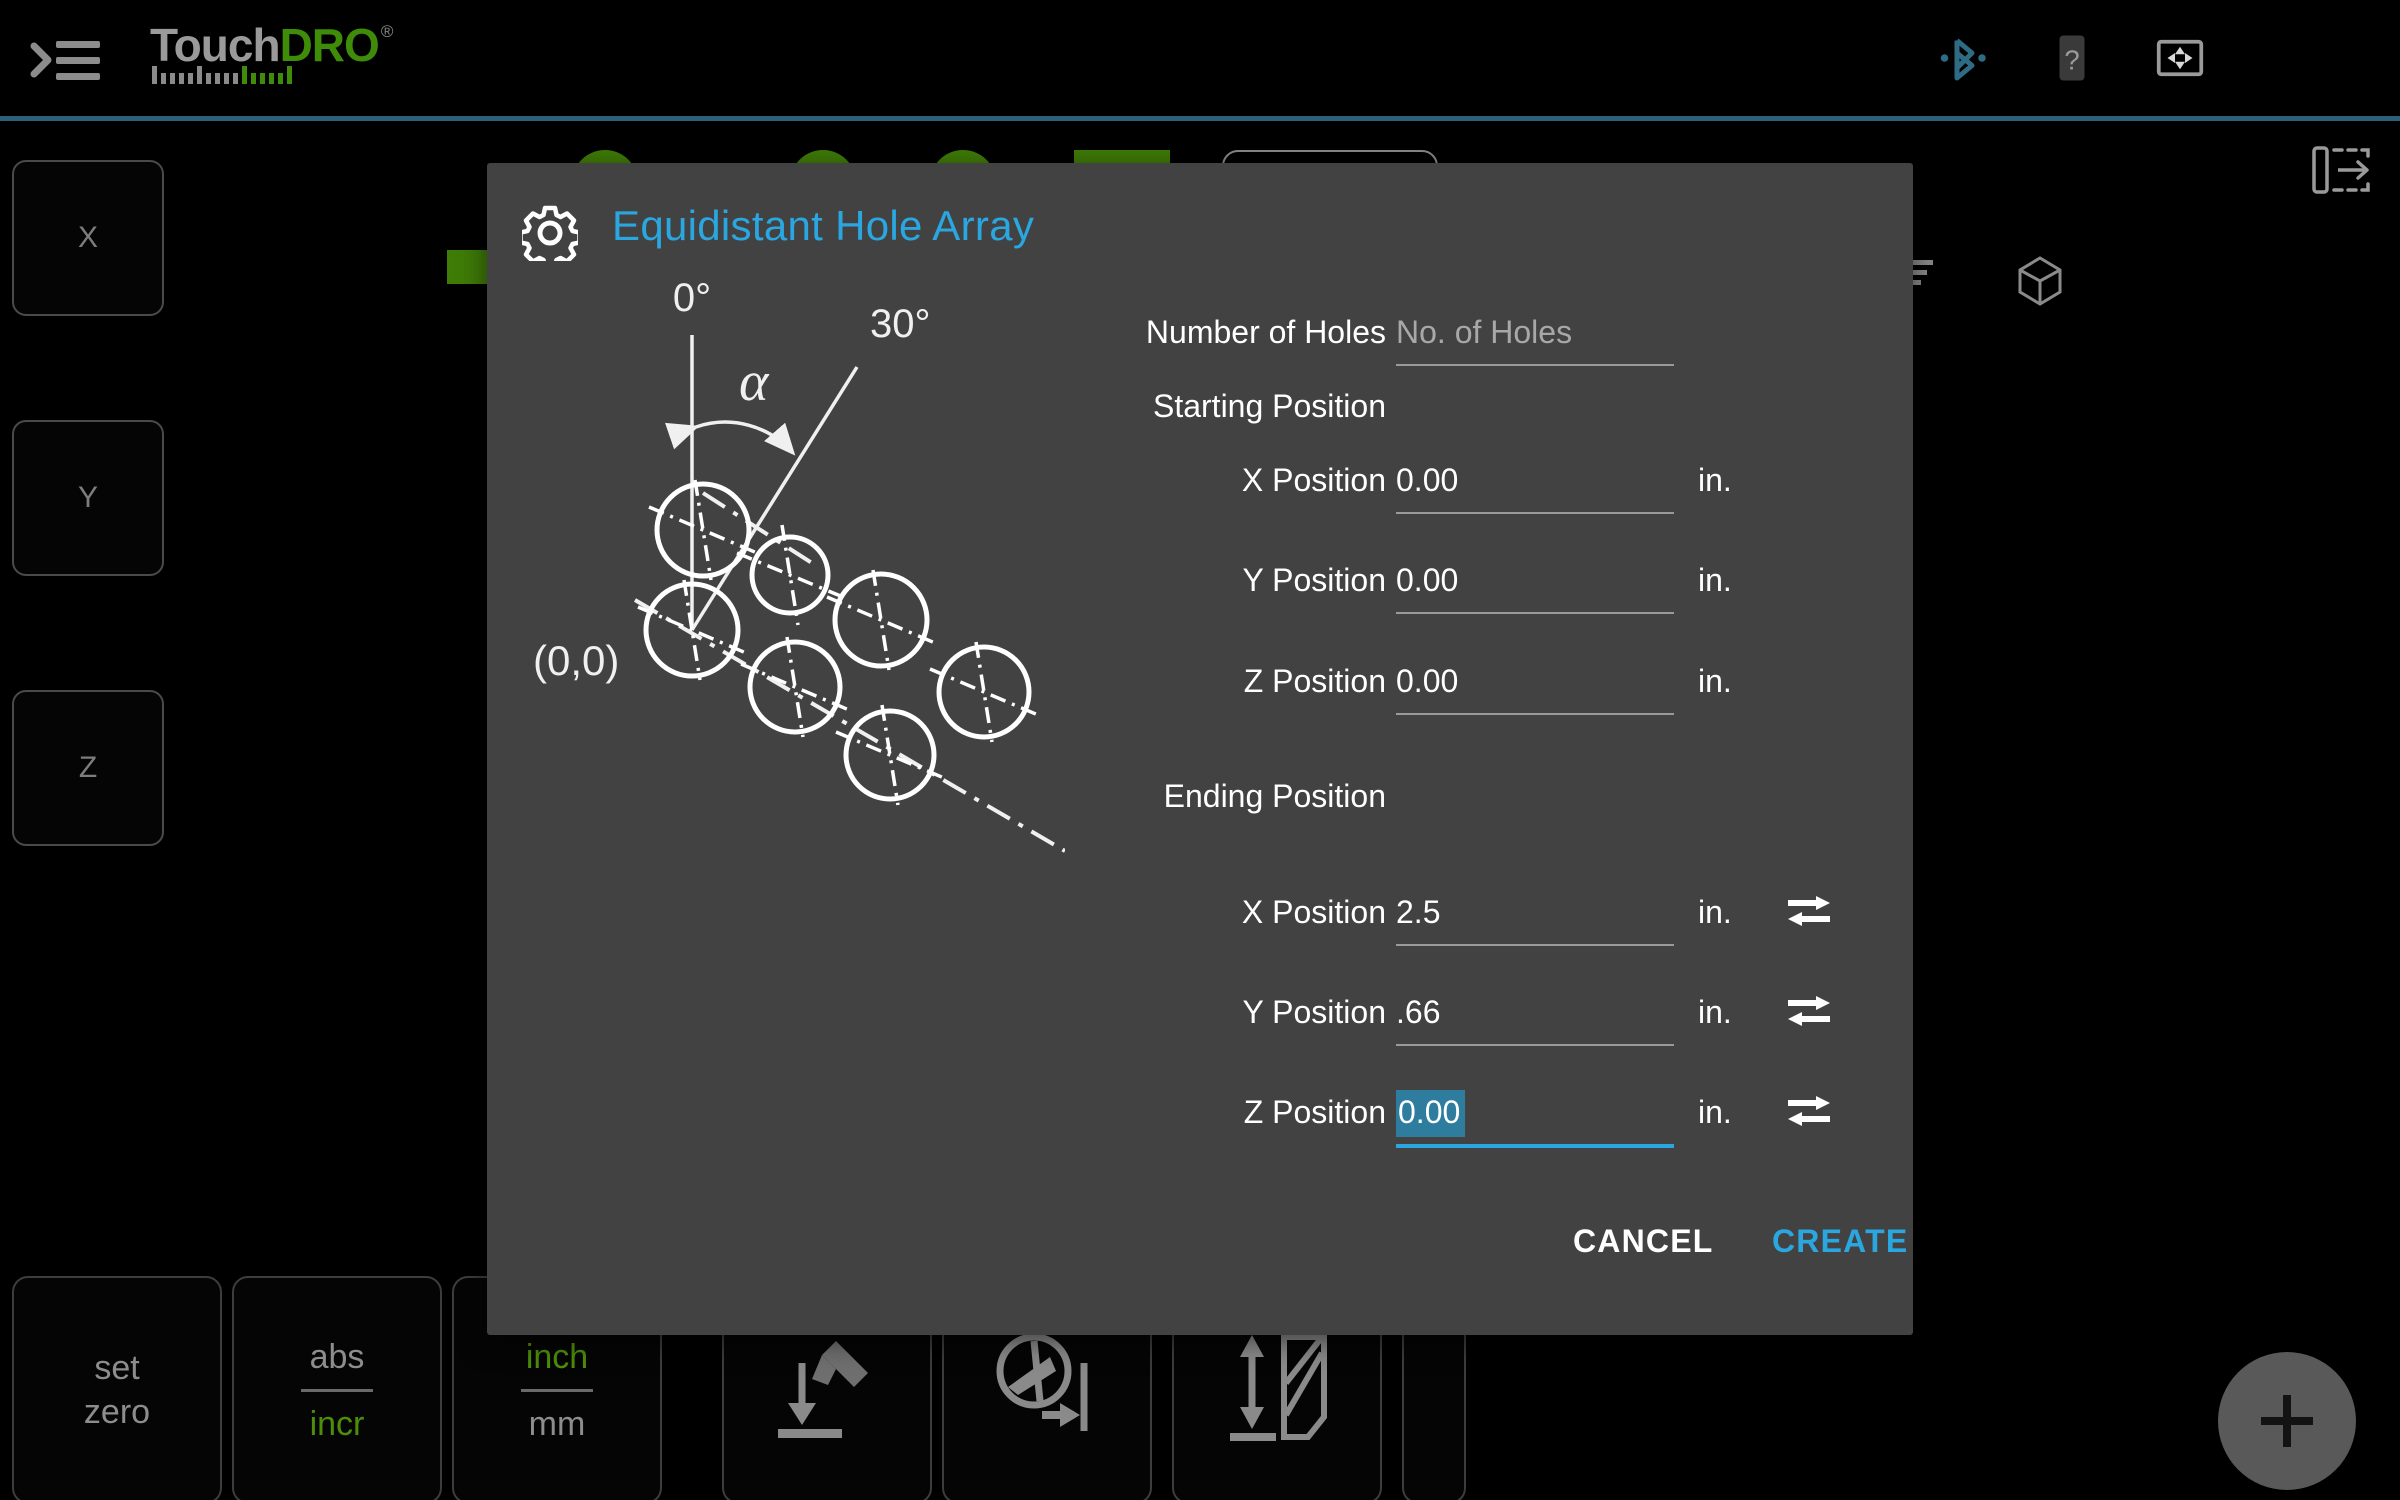 The width and height of the screenshot is (2400, 1500). What do you see at coordinates (337, 1356) in the screenshot?
I see `abs-label: abs` at bounding box center [337, 1356].